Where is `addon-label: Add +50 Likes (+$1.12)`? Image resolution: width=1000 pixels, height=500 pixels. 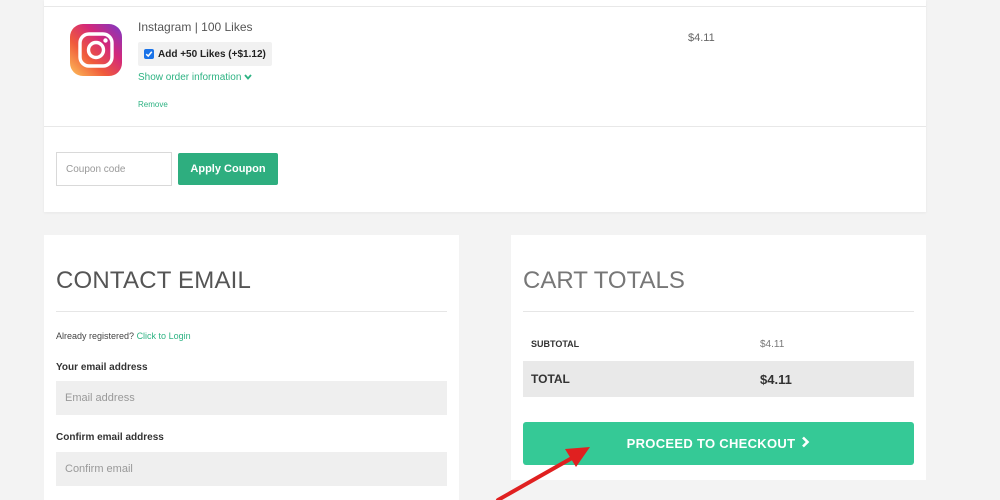 addon-label: Add +50 Likes (+$1.12) is located at coordinates (212, 54).